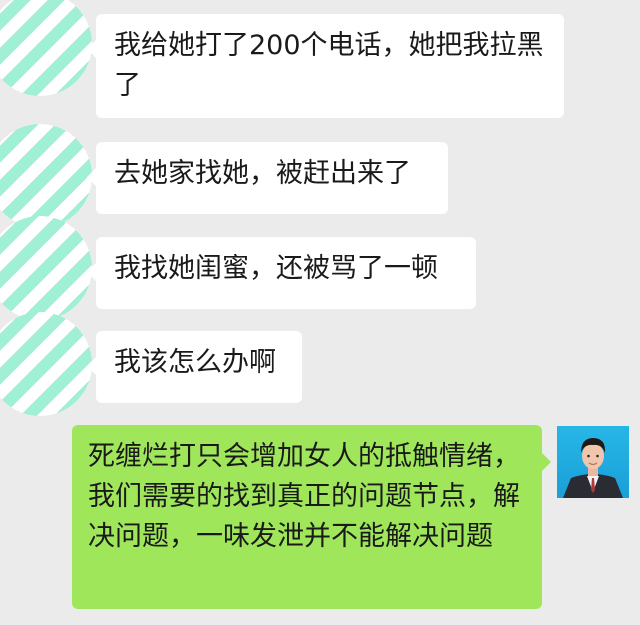 This screenshot has width=640, height=625. Describe the element at coordinates (194, 367) in the screenshot. I see `incoming-message-4: 我该怎么办啊` at that location.